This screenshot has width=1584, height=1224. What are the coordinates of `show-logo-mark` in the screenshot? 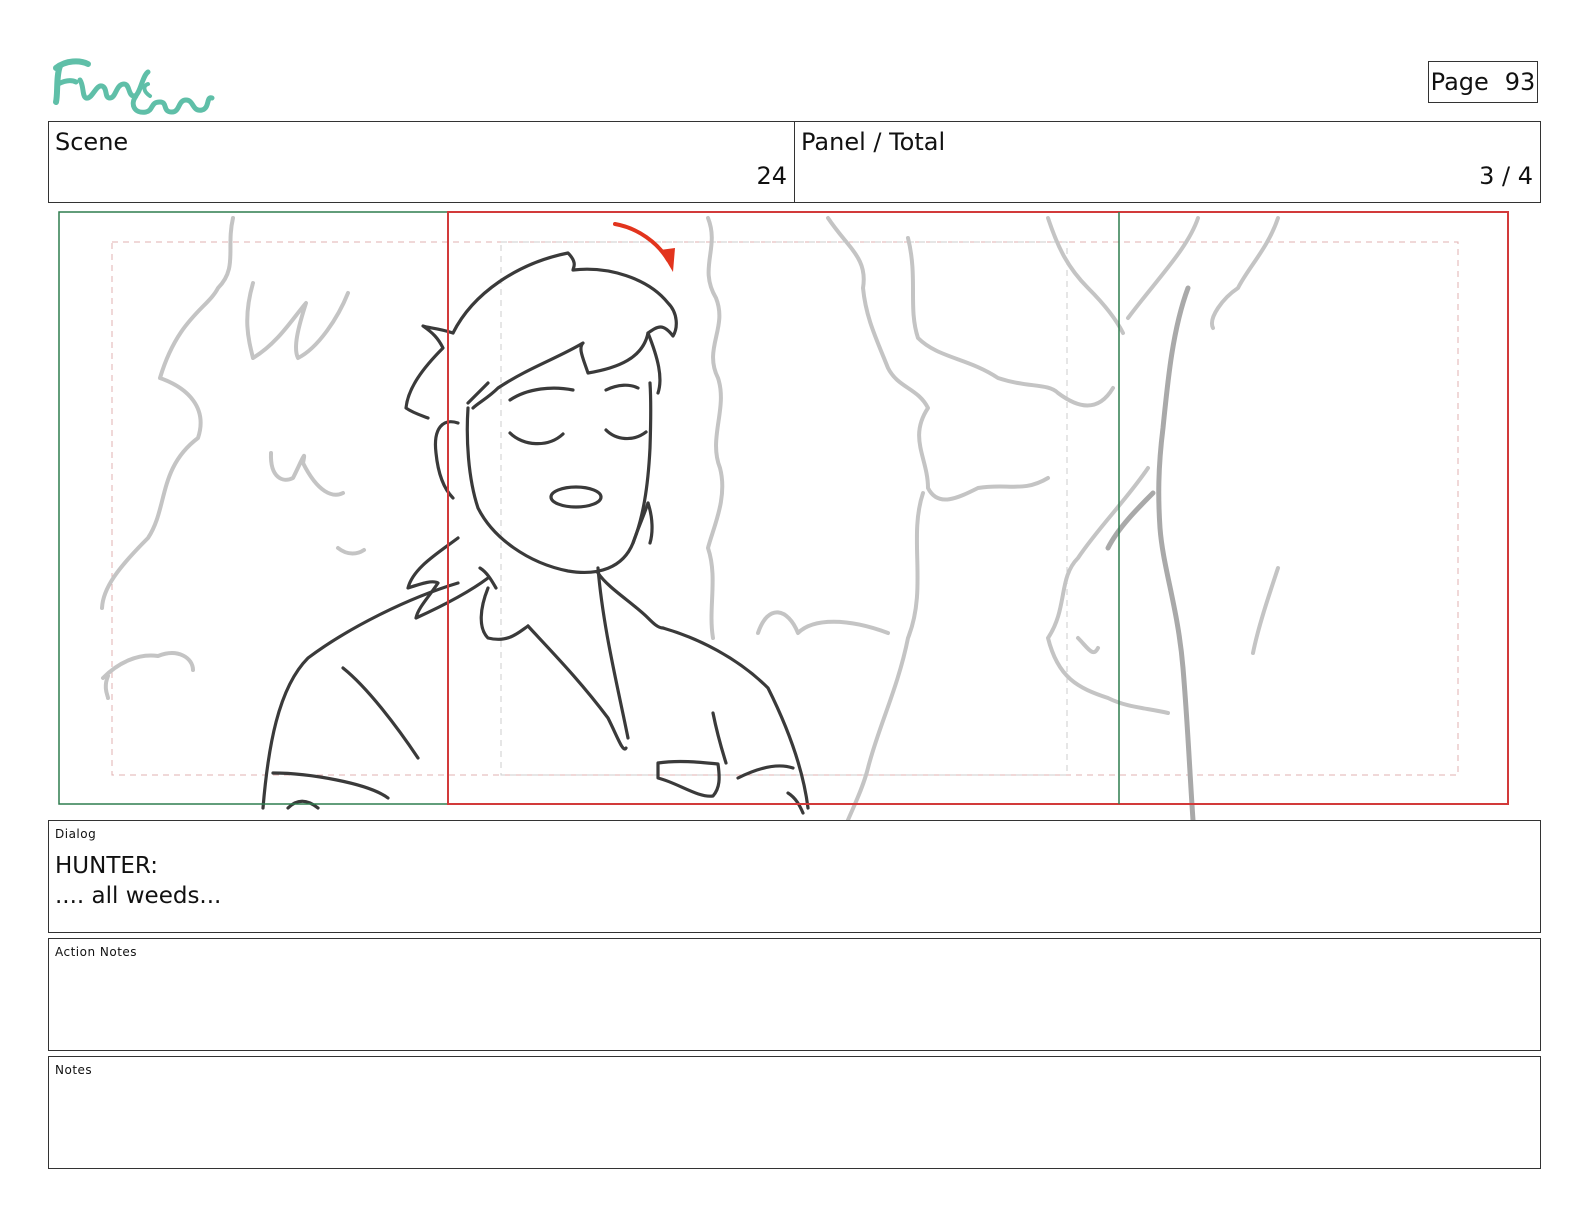 It's located at (134, 86).